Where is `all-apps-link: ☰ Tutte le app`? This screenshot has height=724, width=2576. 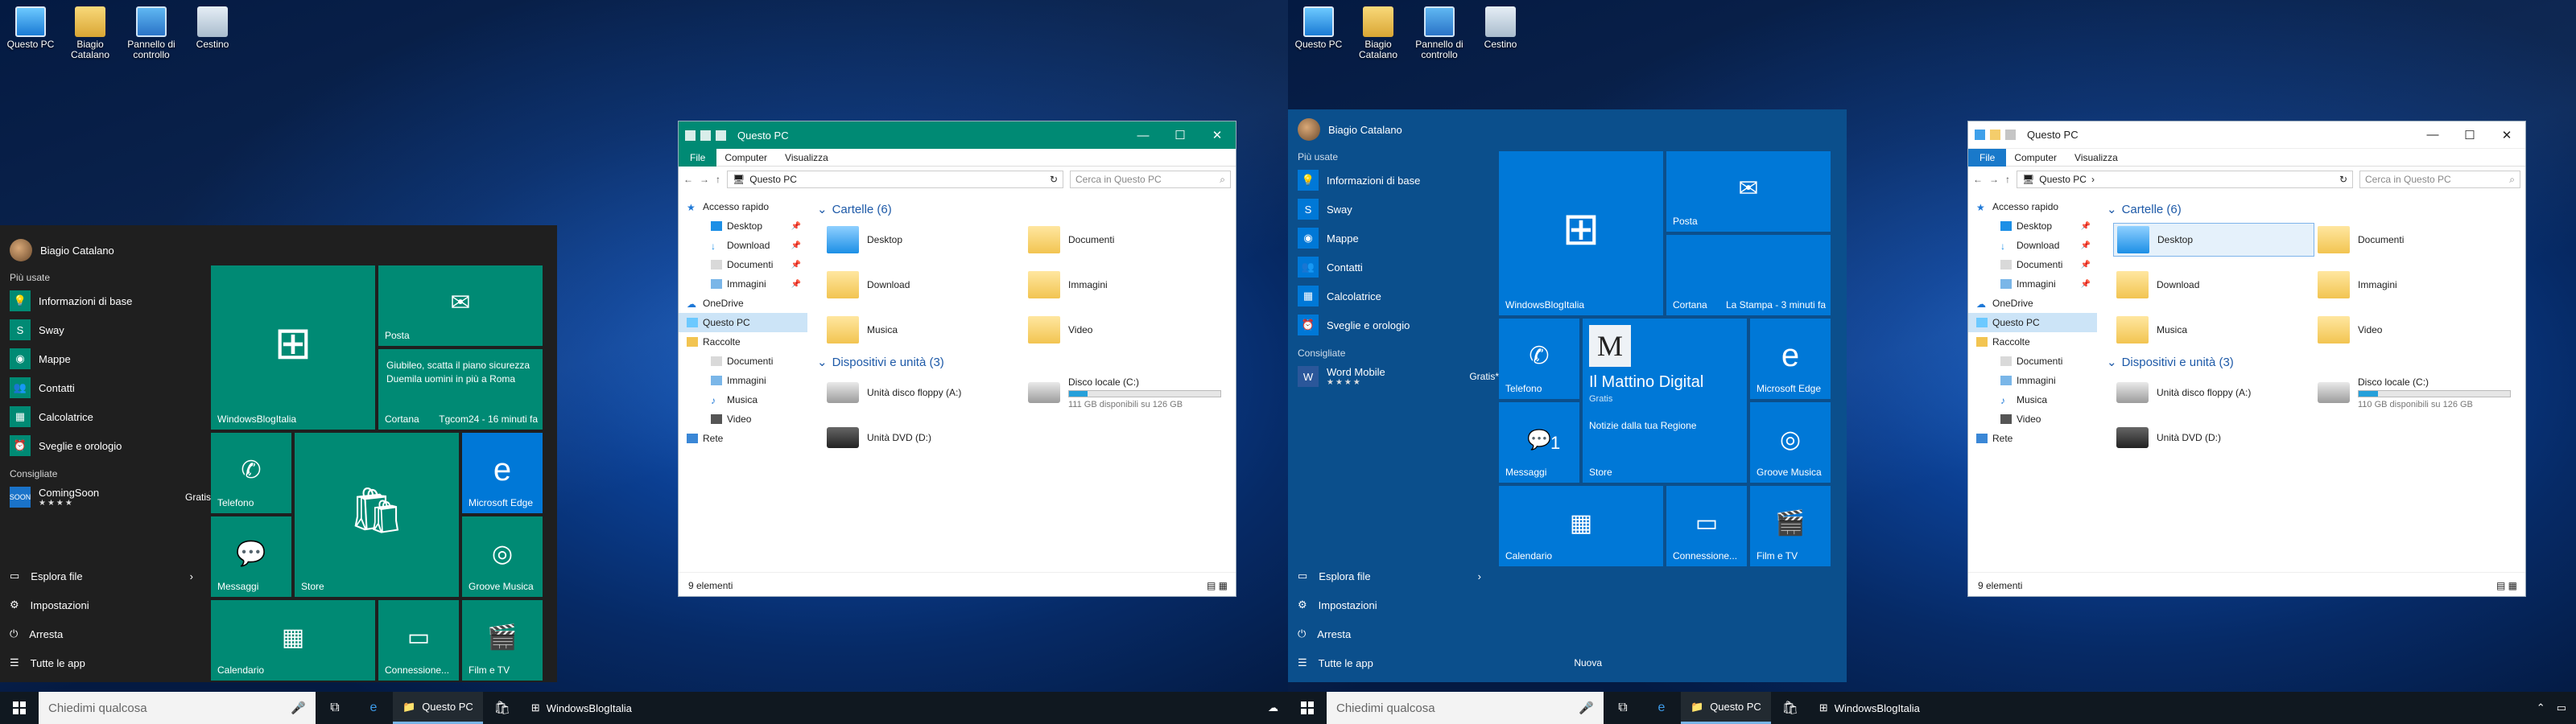 all-apps-link: ☰ Tutte le app is located at coordinates (96, 662).